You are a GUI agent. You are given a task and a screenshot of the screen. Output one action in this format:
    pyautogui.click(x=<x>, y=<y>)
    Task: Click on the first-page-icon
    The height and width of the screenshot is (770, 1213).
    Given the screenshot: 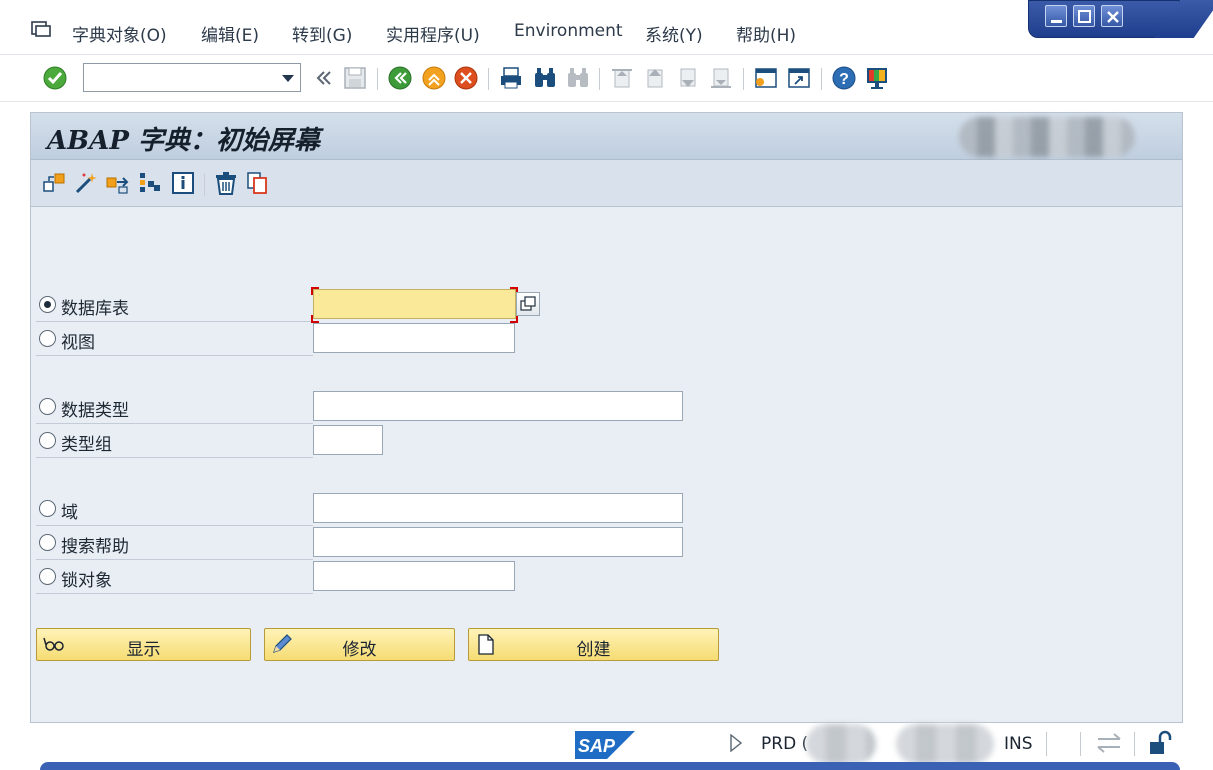 What is the action you would take?
    pyautogui.click(x=622, y=78)
    